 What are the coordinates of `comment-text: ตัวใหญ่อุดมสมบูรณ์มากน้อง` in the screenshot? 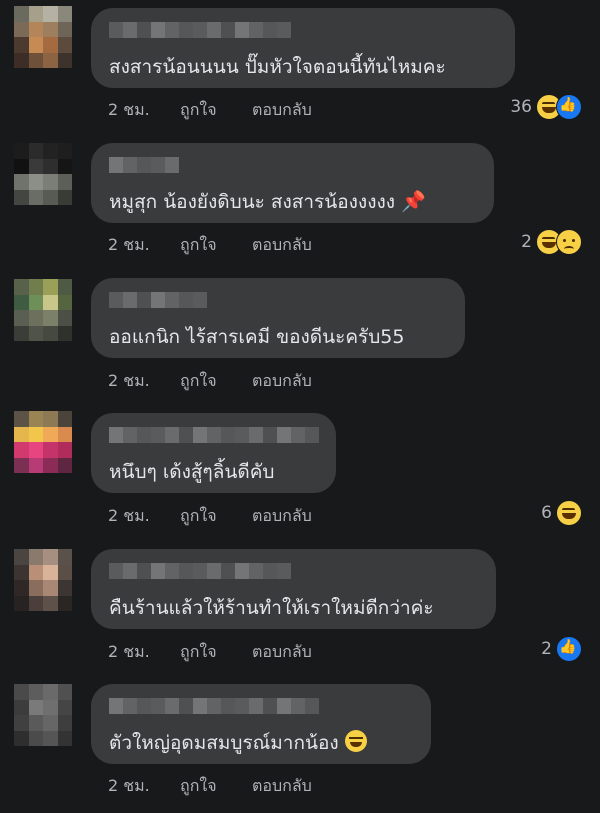 It's located at (238, 743).